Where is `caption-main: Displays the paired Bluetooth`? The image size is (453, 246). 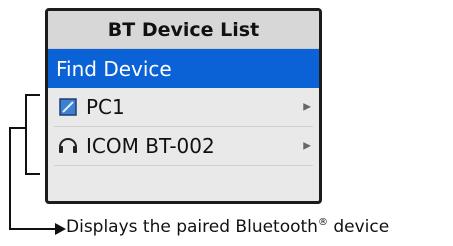 caption-main: Displays the paired Bluetooth is located at coordinates (192, 227).